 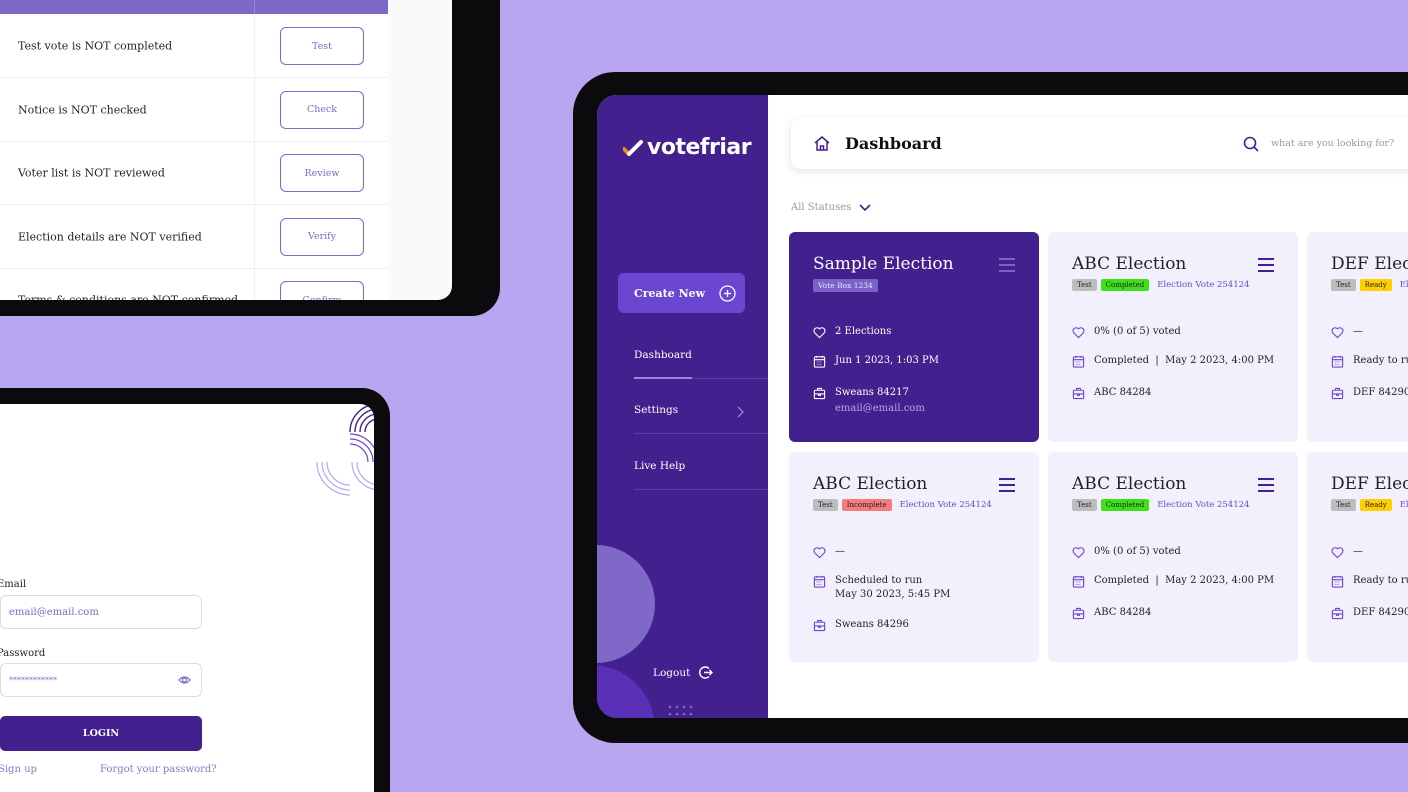 I want to click on checklist-action-button: Review, so click(x=322, y=173).